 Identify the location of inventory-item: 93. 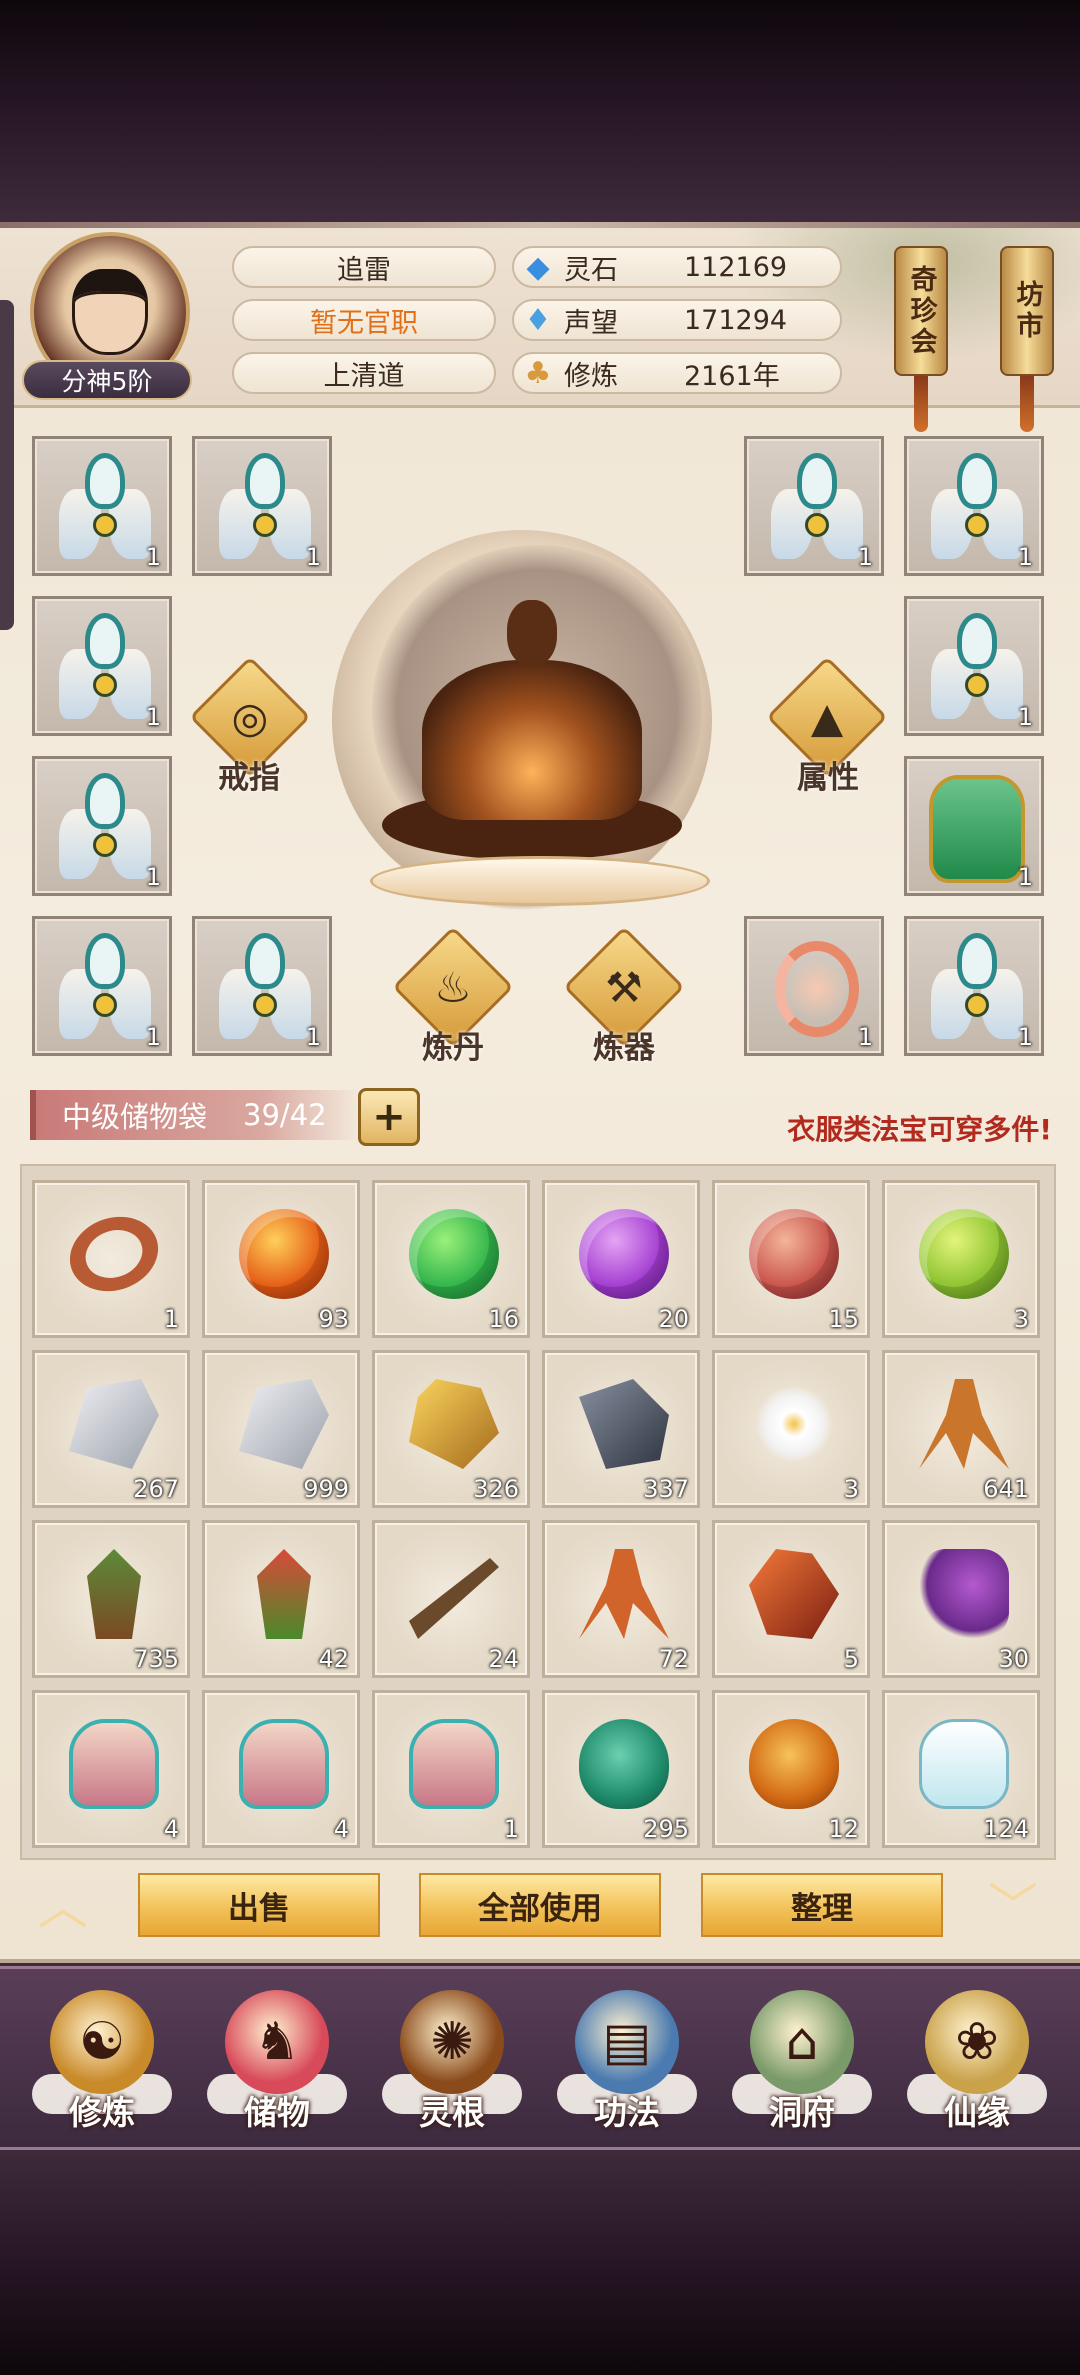
(281, 1259).